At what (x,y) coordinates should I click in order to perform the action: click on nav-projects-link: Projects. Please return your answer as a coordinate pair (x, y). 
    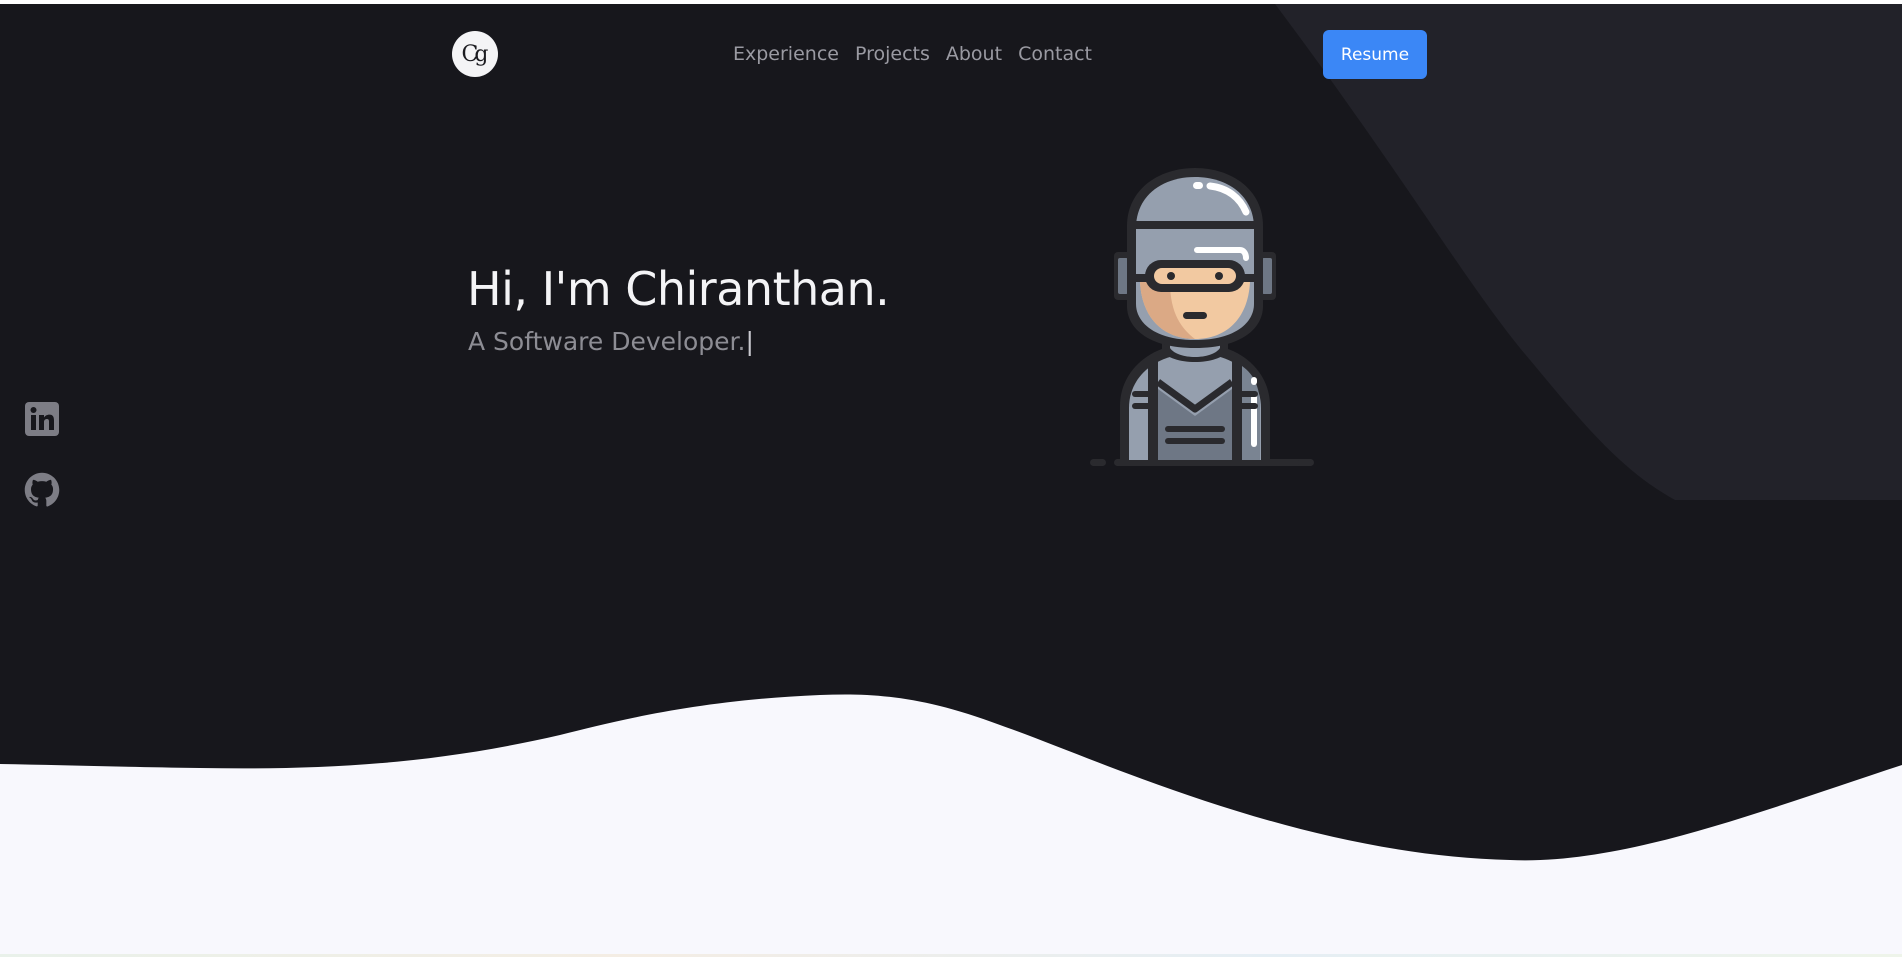
    Looking at the image, I should click on (892, 54).